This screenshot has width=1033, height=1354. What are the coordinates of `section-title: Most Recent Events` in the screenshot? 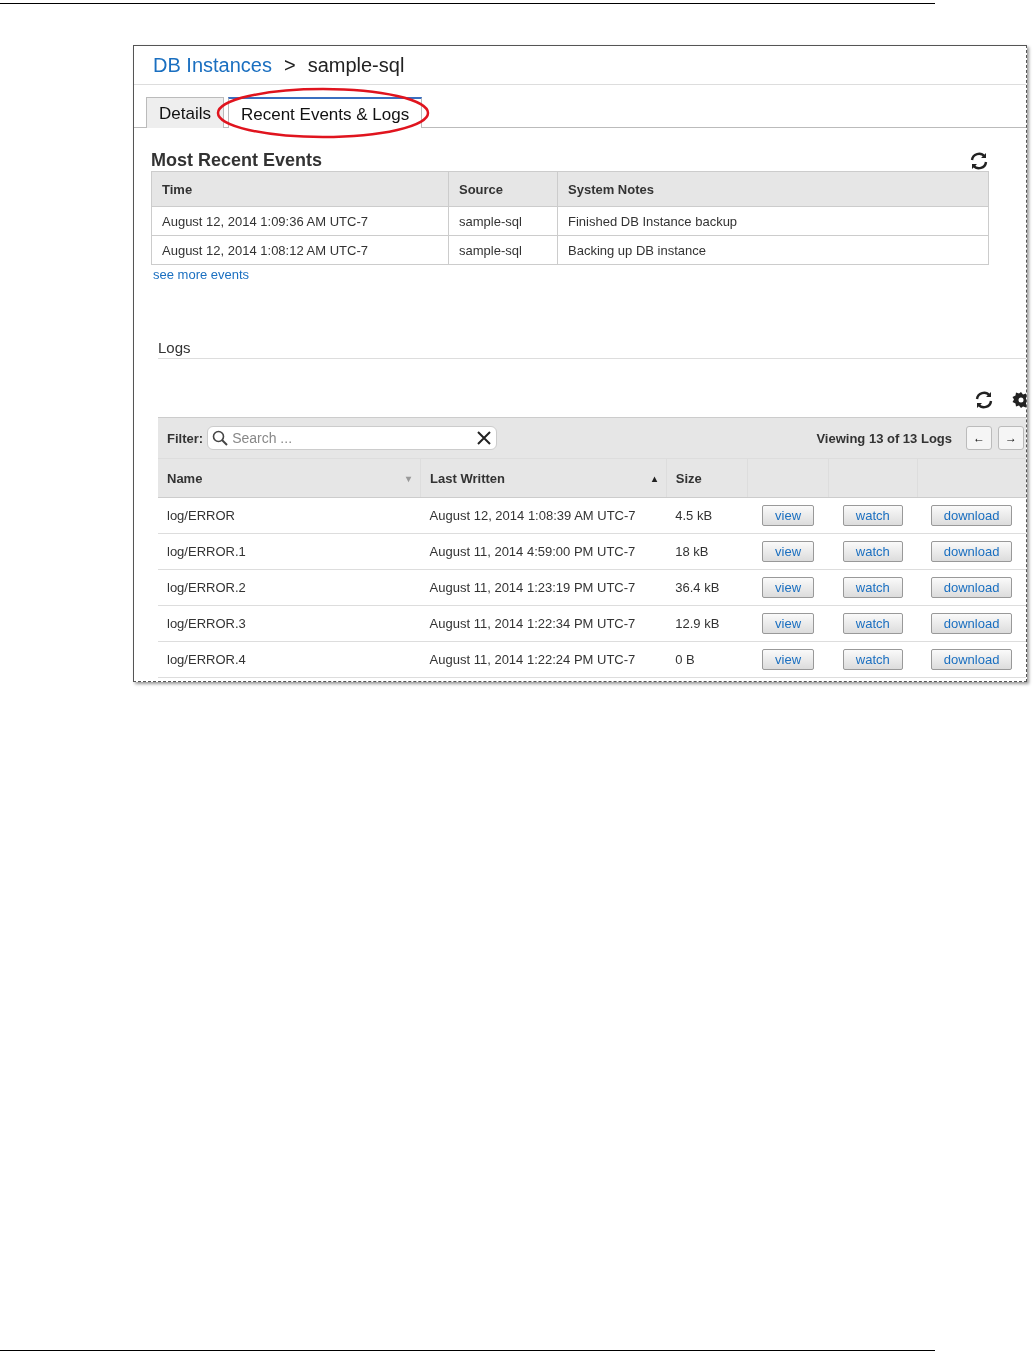 It's located at (237, 160).